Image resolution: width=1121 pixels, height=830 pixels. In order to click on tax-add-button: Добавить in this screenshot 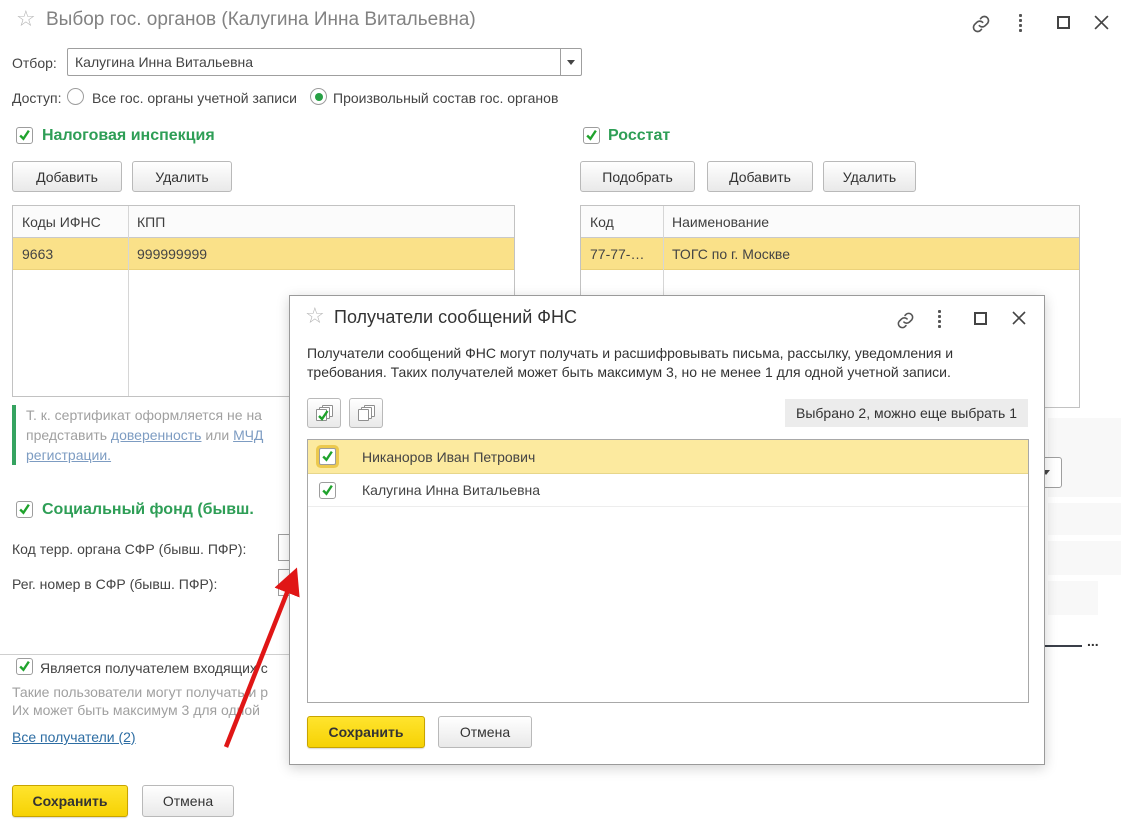, I will do `click(67, 176)`.